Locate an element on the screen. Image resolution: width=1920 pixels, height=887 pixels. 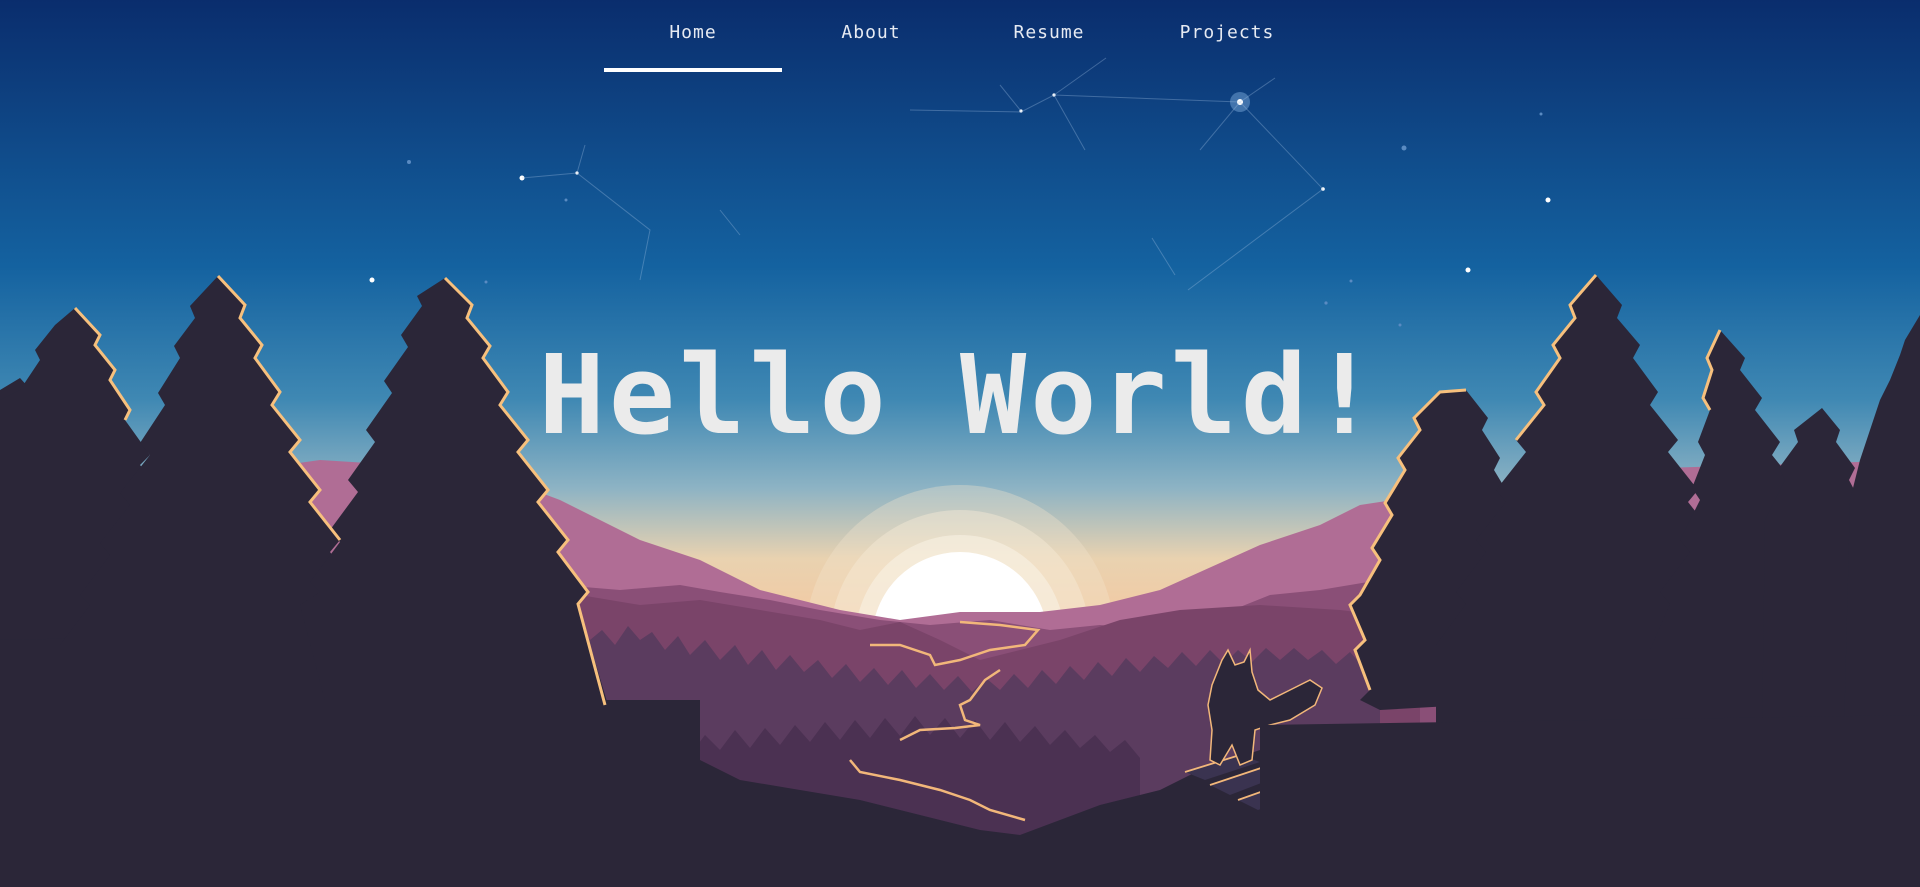
nav-item-home-label: Home is located at coordinates (693, 32).